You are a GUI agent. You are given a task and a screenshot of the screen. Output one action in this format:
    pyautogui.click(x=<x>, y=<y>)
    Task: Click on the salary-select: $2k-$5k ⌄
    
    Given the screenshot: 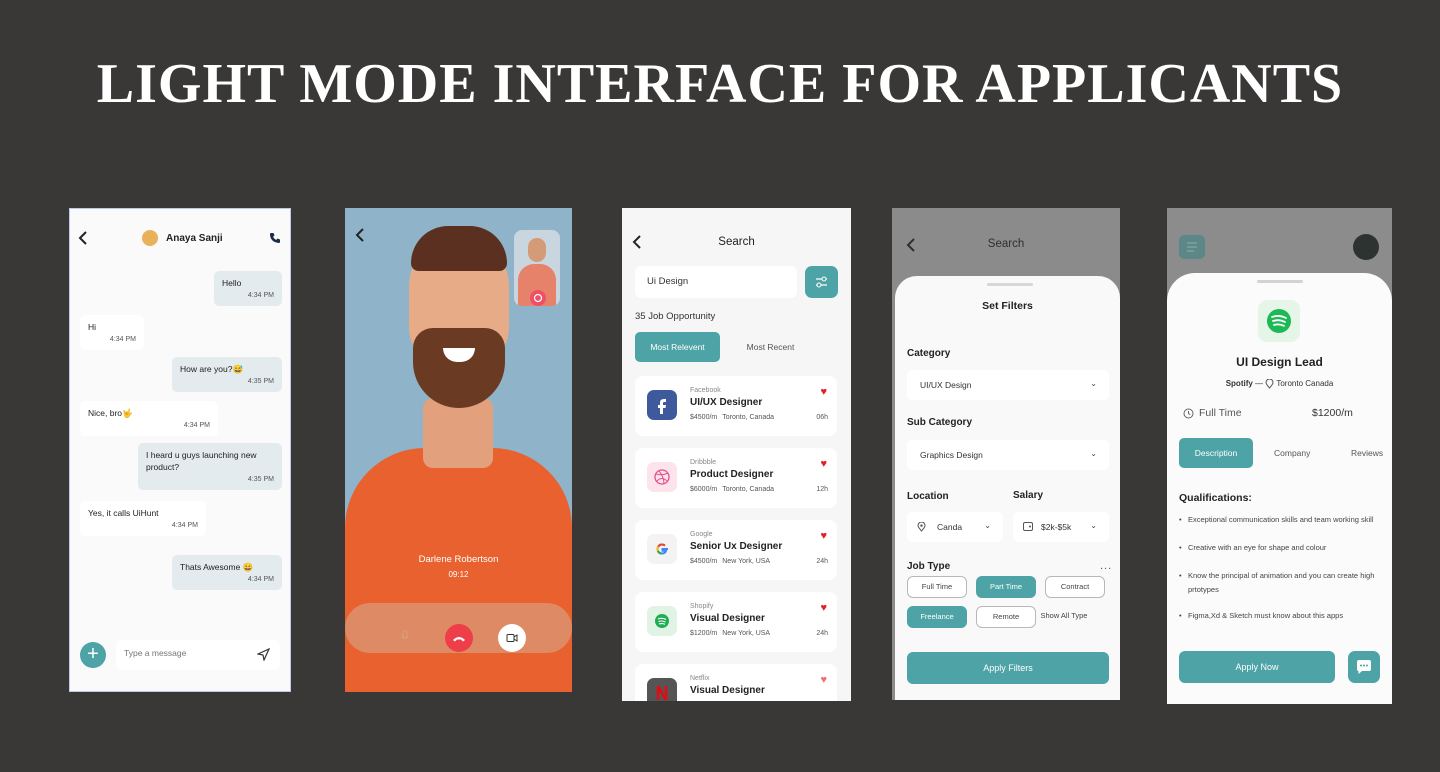 What is the action you would take?
    pyautogui.click(x=1061, y=527)
    